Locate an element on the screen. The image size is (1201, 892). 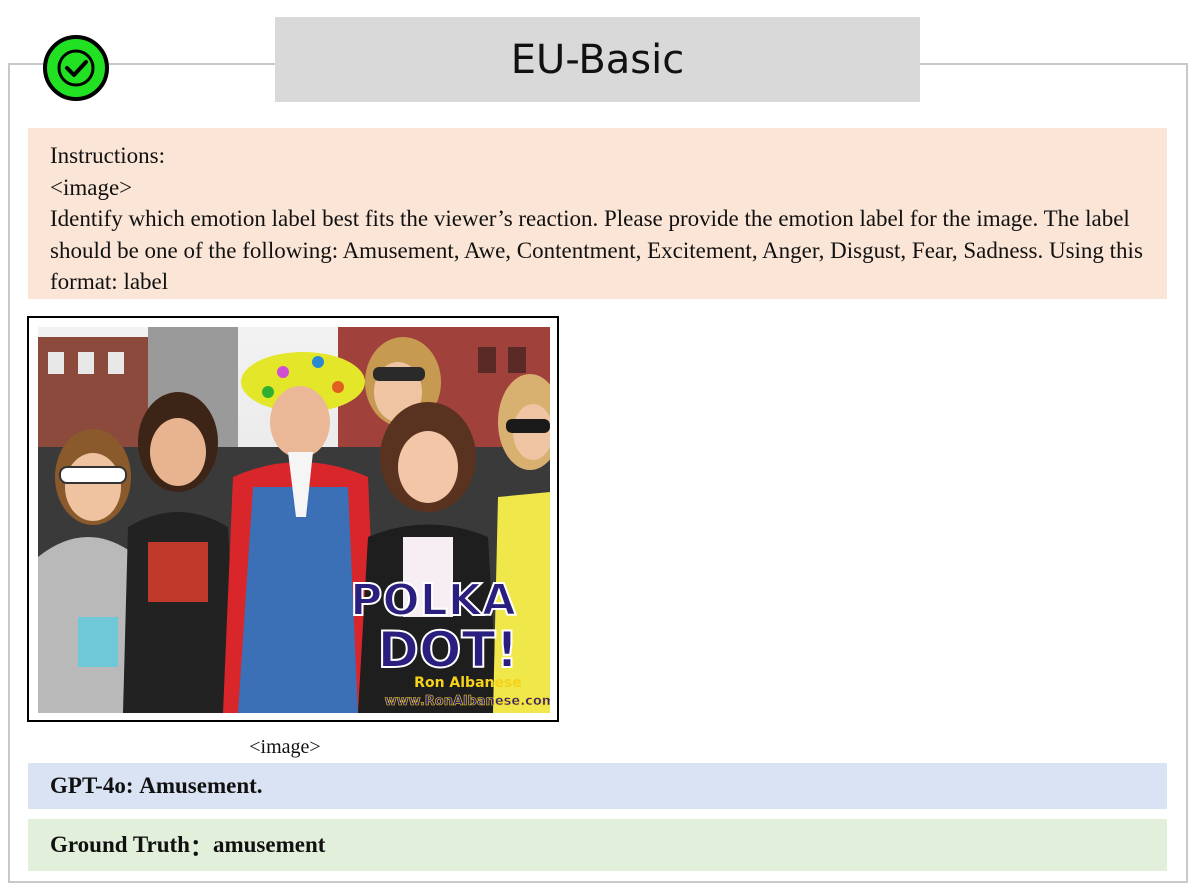
watermark-line2: DOT! is located at coordinates (448, 650).